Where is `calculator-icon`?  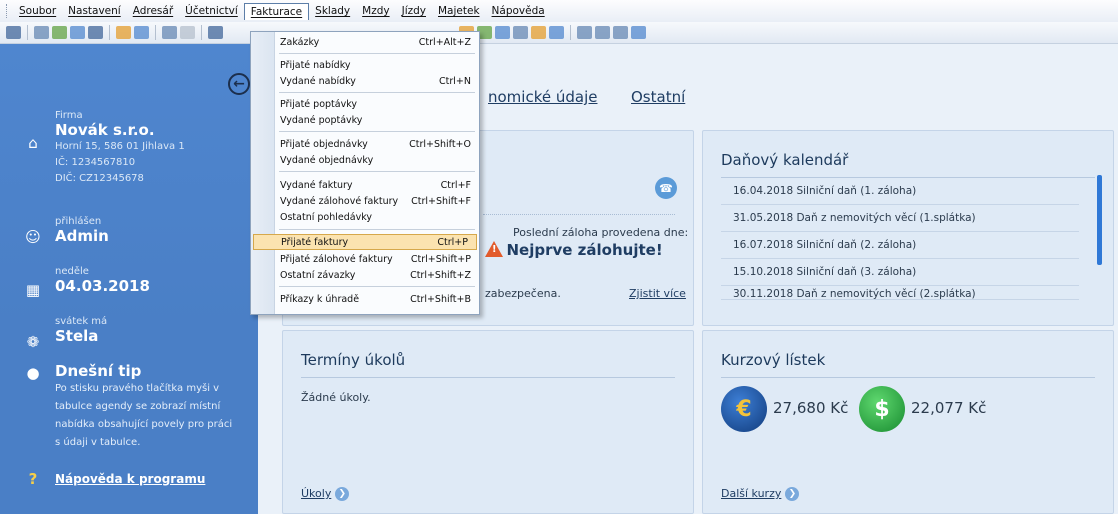
calculator-icon is located at coordinates (520, 32).